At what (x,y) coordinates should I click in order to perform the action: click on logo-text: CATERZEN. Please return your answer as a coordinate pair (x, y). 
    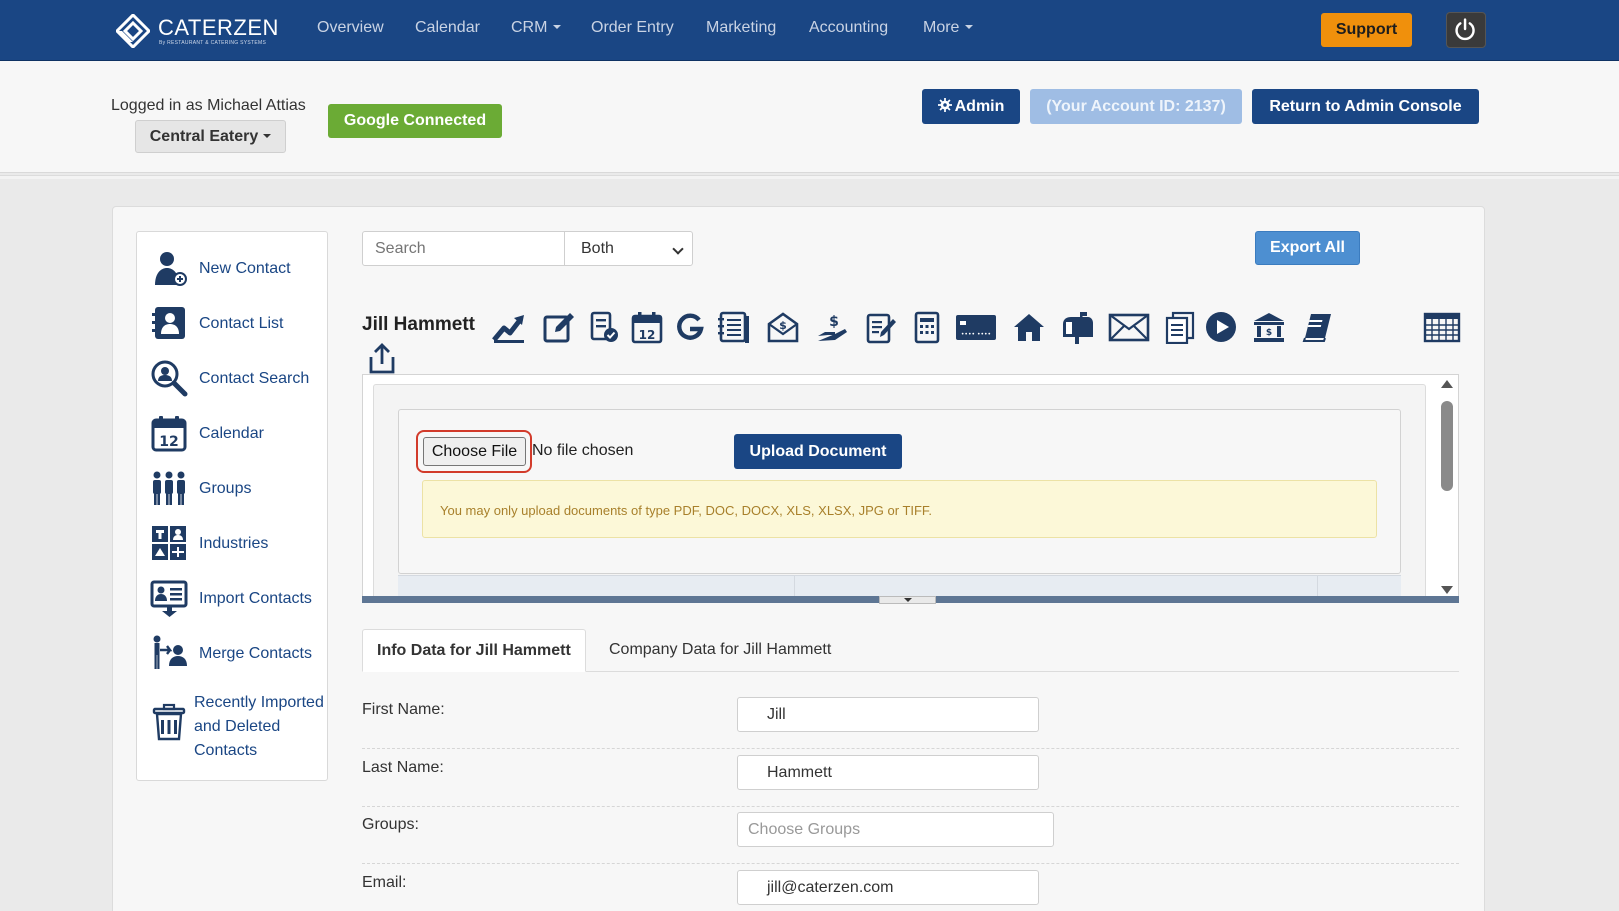
    Looking at the image, I should click on (218, 27).